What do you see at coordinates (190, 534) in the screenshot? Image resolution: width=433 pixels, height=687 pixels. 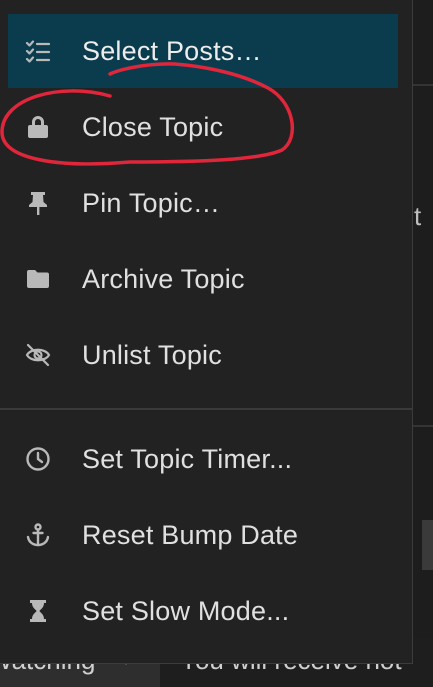 I see `menu-item-label: Reset Bump Date` at bounding box center [190, 534].